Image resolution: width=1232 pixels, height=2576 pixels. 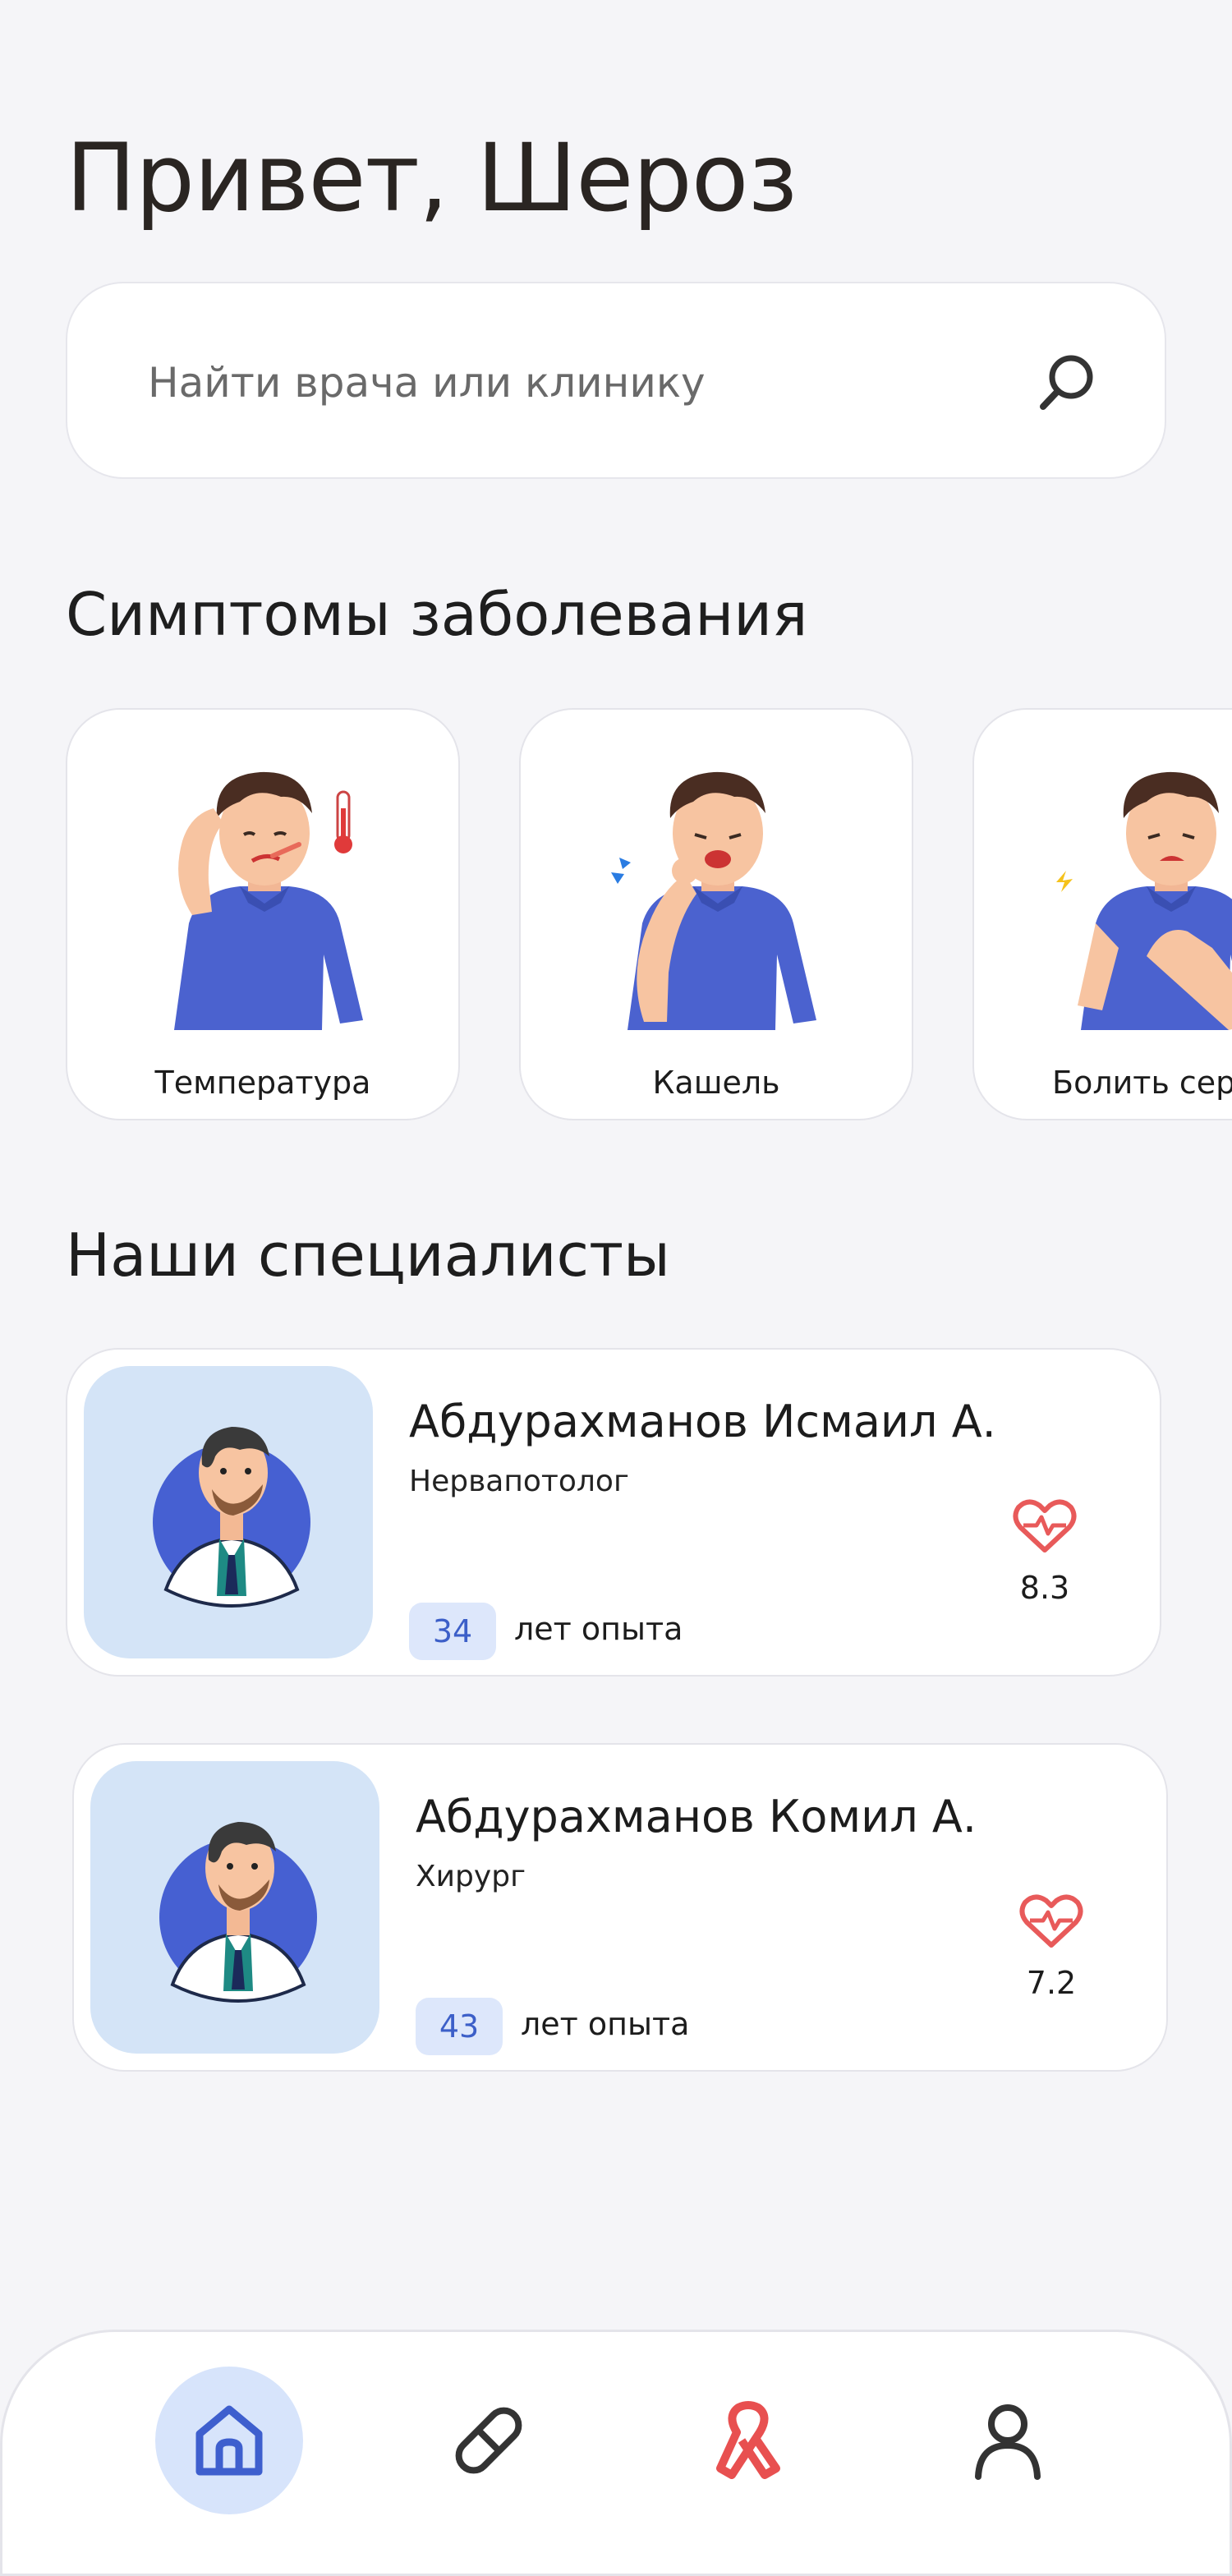 What do you see at coordinates (558, 383) in the screenshot?
I see `search-input` at bounding box center [558, 383].